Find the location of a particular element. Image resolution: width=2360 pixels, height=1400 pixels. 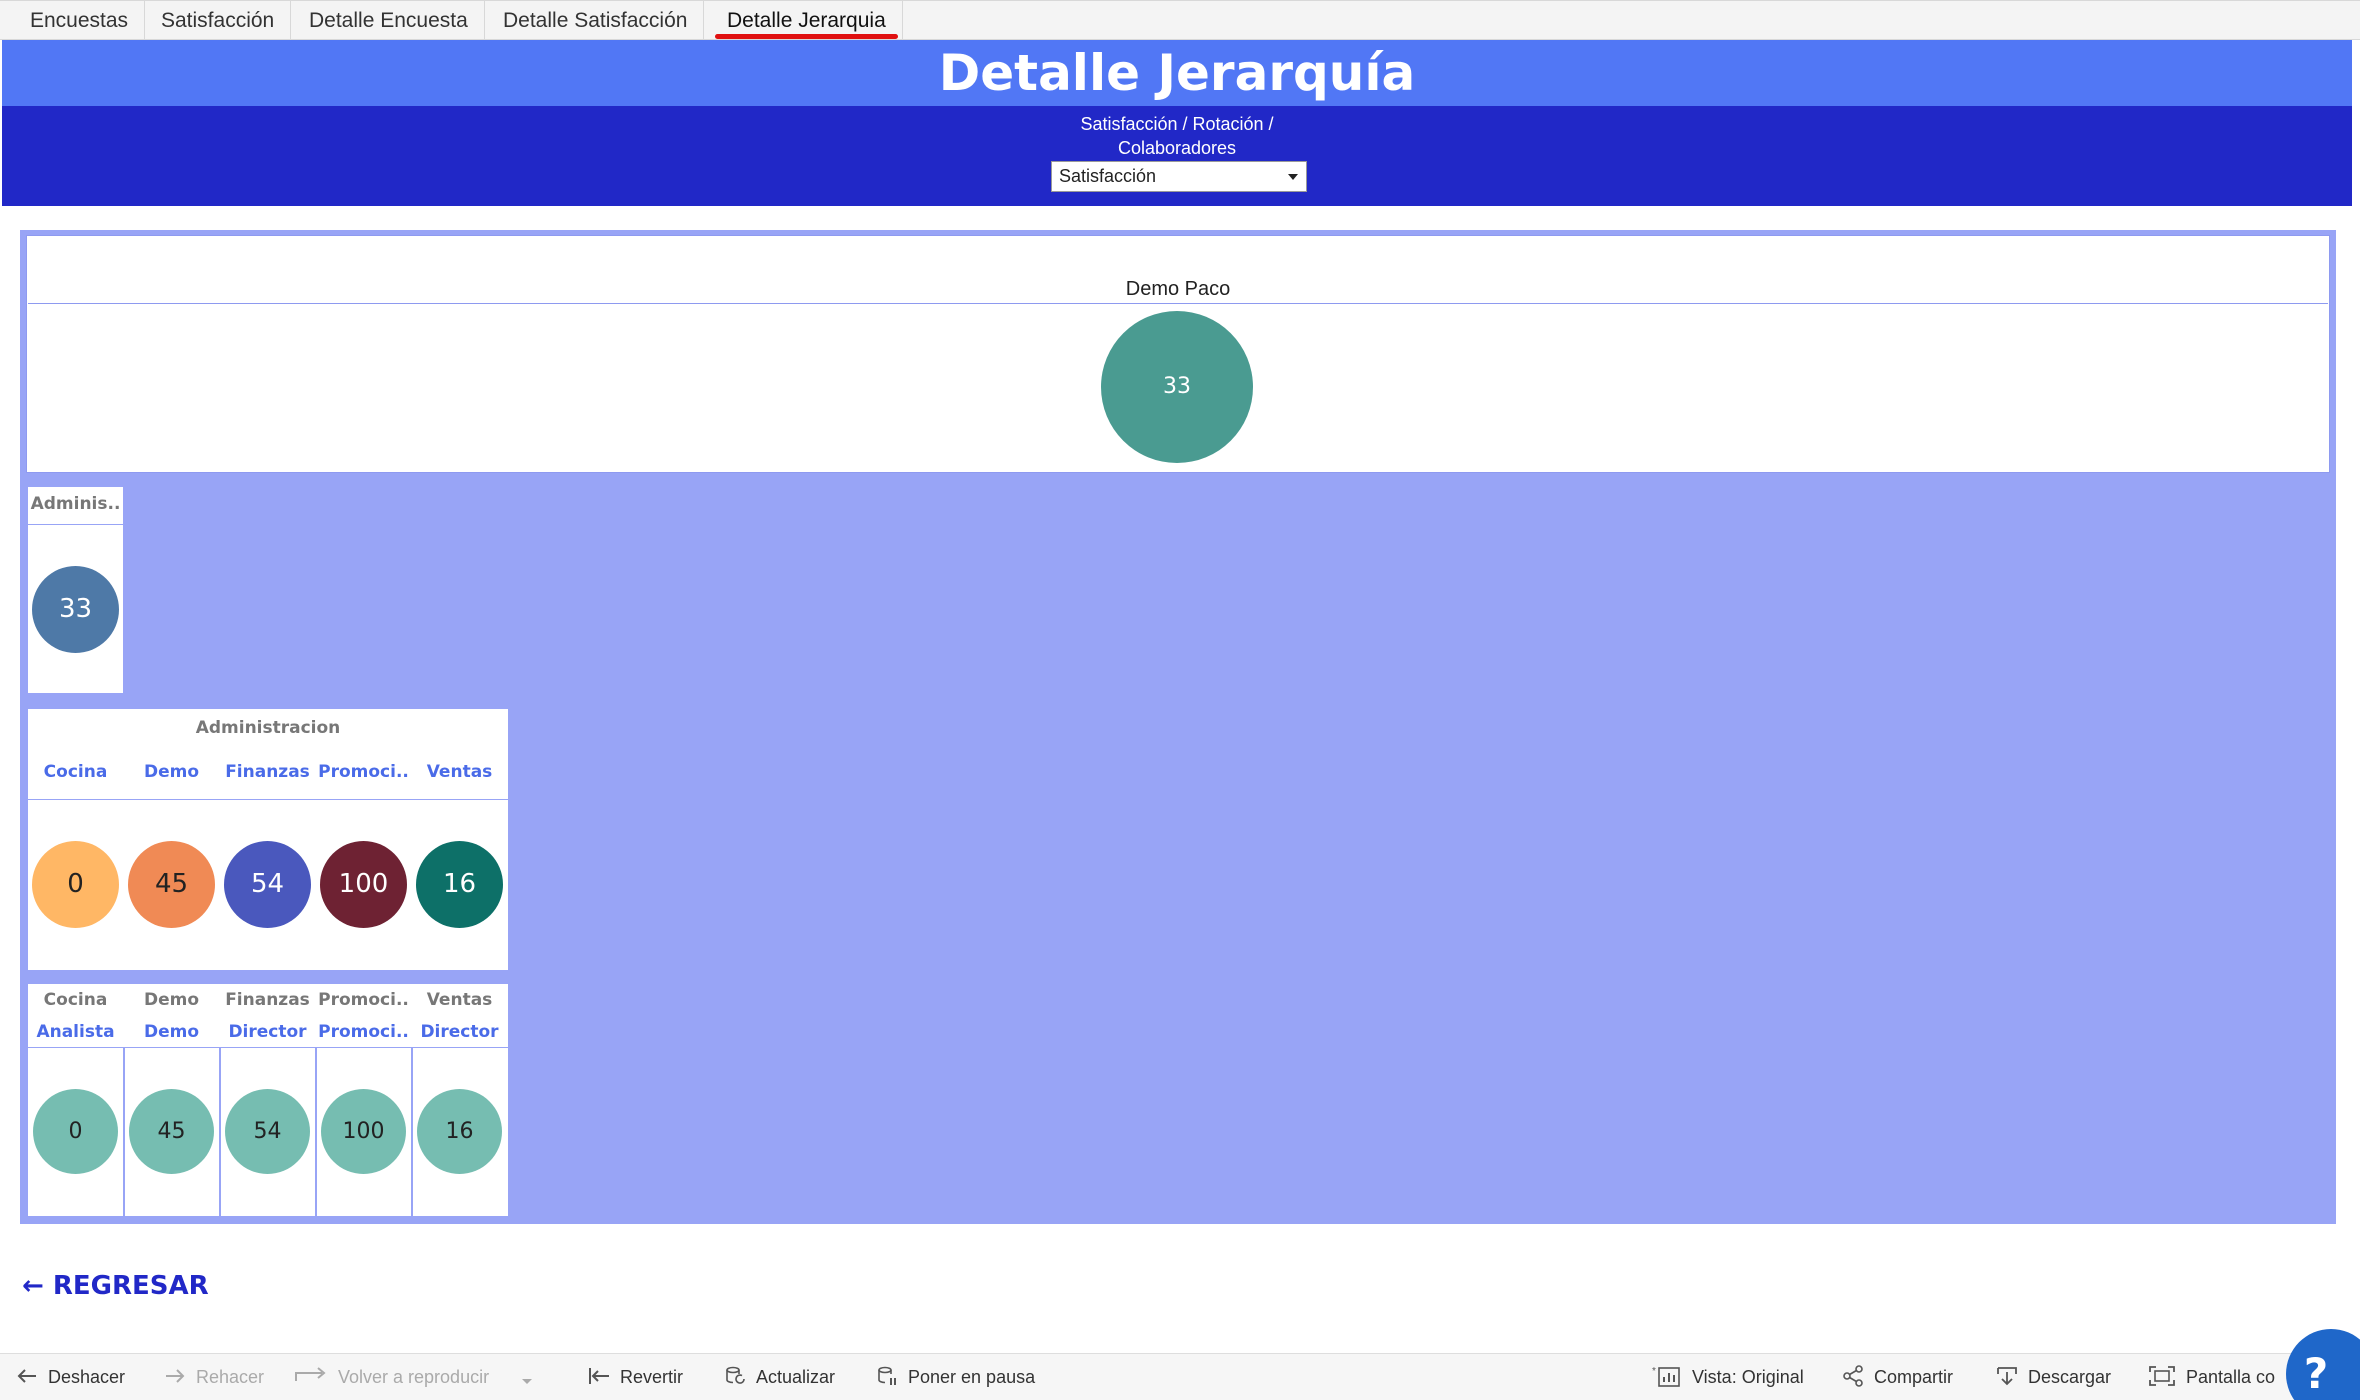

redo-label: Rehacer is located at coordinates (230, 1377).